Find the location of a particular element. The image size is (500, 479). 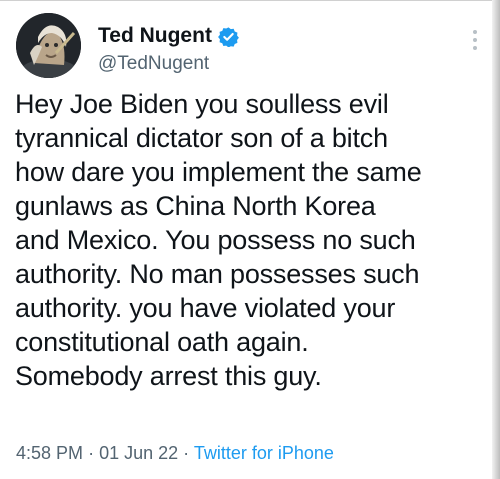

profile-photo-icon is located at coordinates (48, 45).